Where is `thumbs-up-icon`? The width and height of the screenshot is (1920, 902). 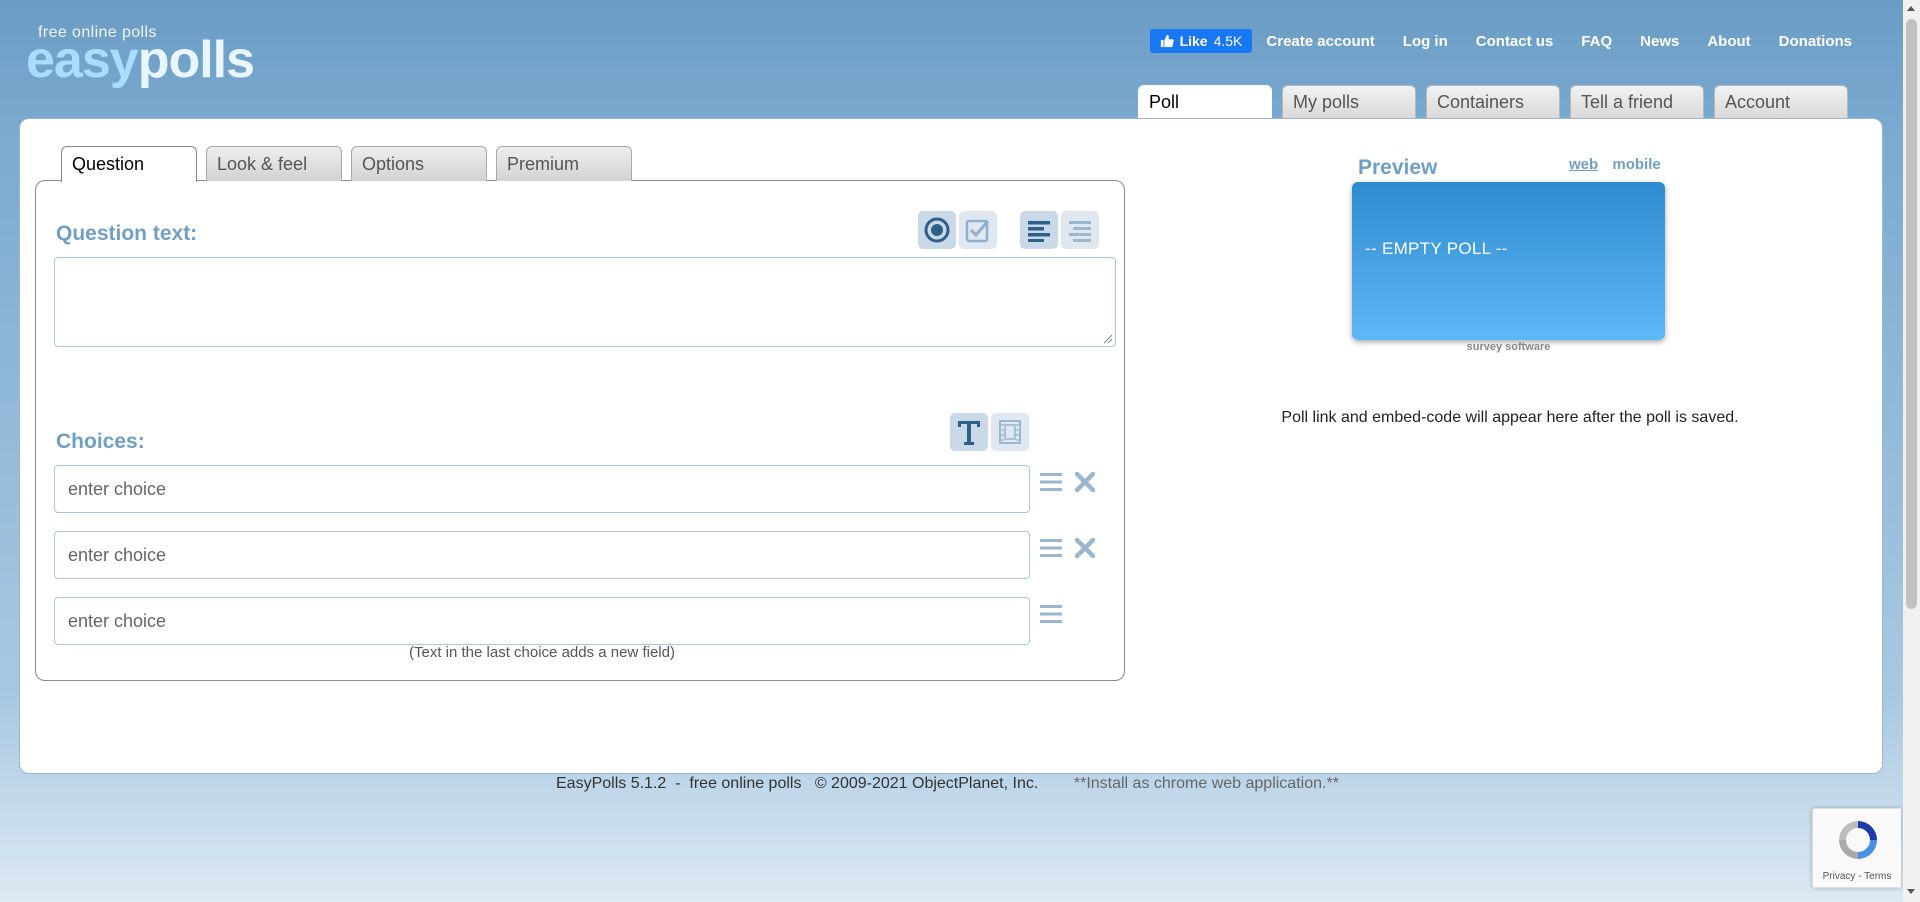 thumbs-up-icon is located at coordinates (1167, 41).